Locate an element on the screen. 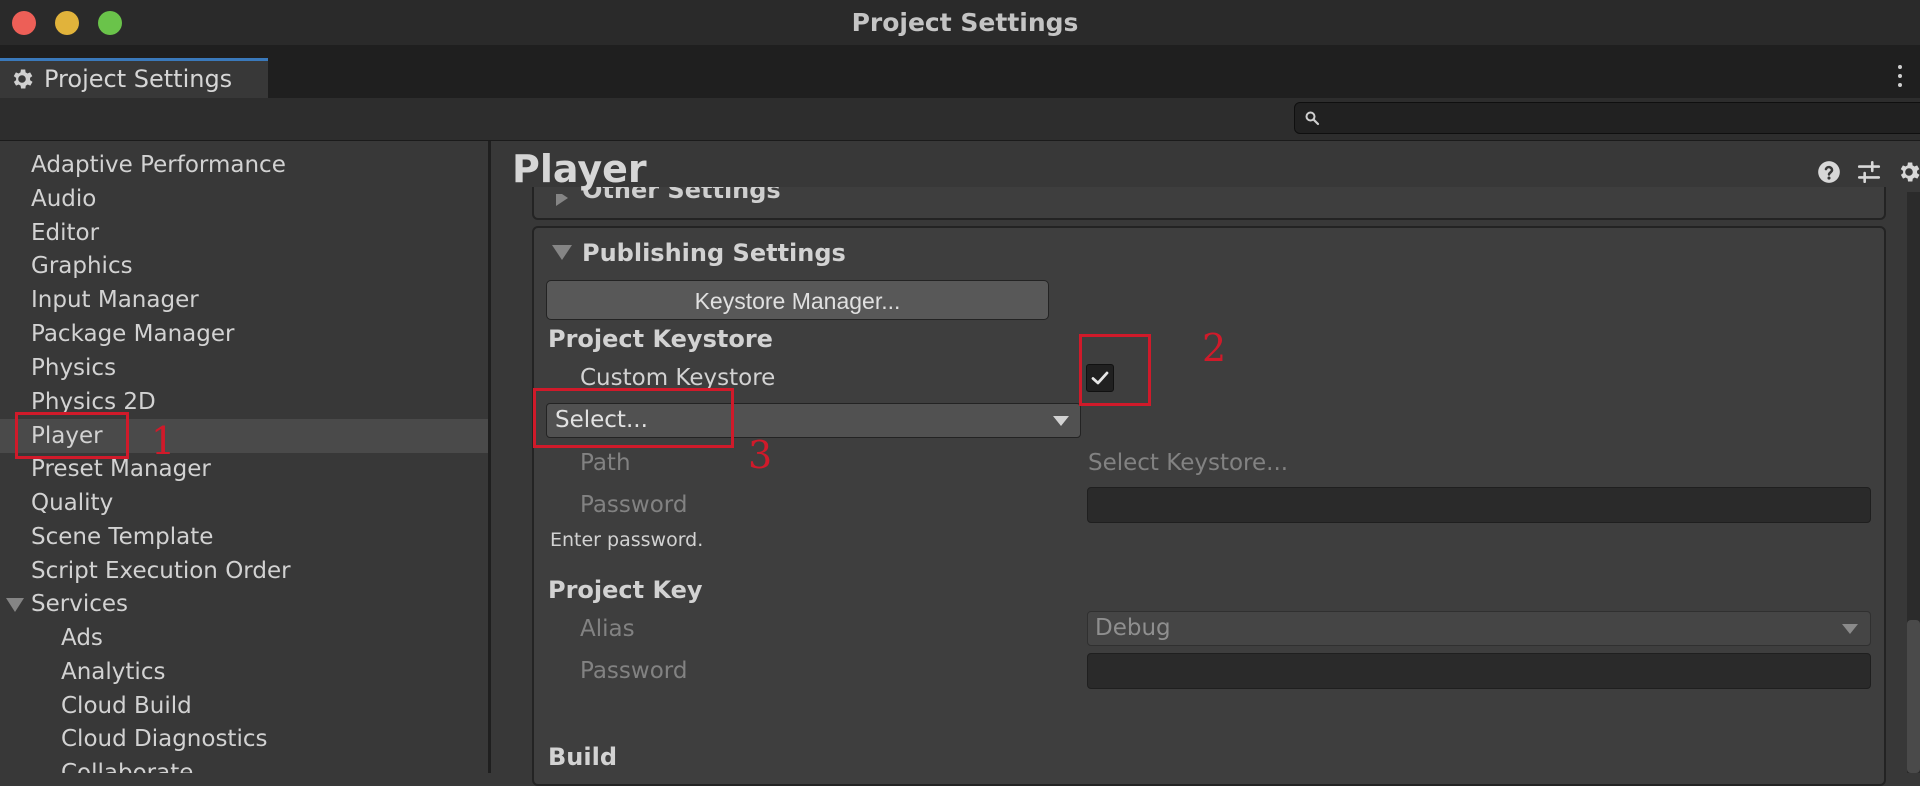 This screenshot has height=786, width=1920. sidebar-item-cloud-build: Cloud Build is located at coordinates (126, 706).